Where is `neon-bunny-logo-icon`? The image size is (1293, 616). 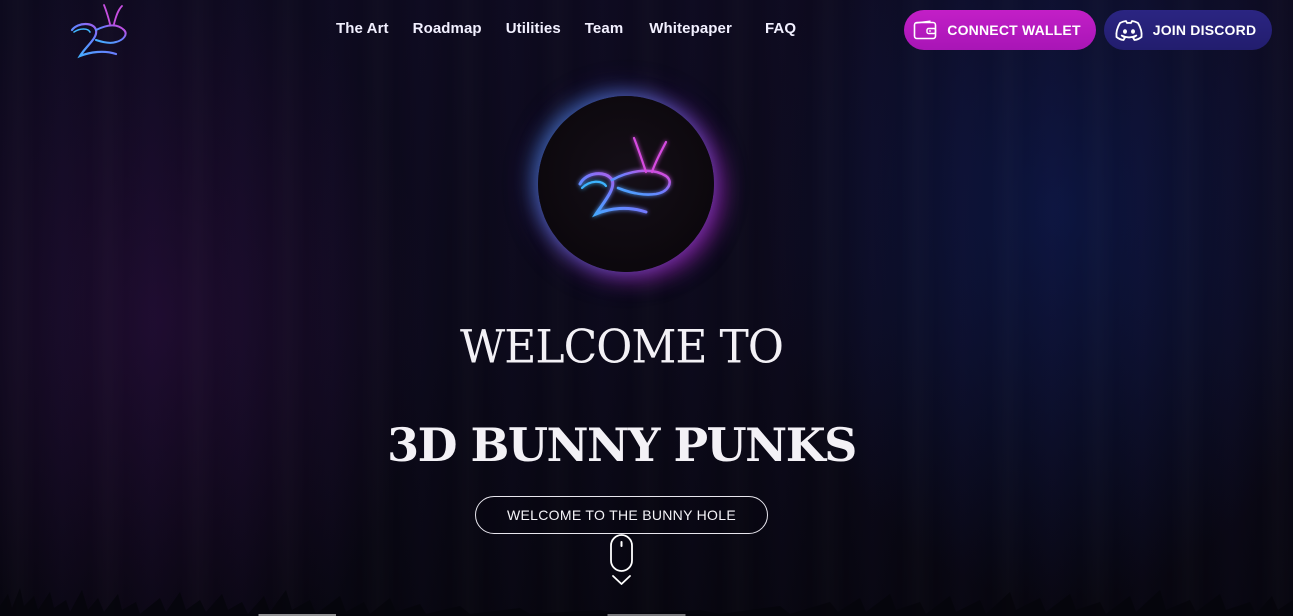 neon-bunny-logo-icon is located at coordinates (98, 31).